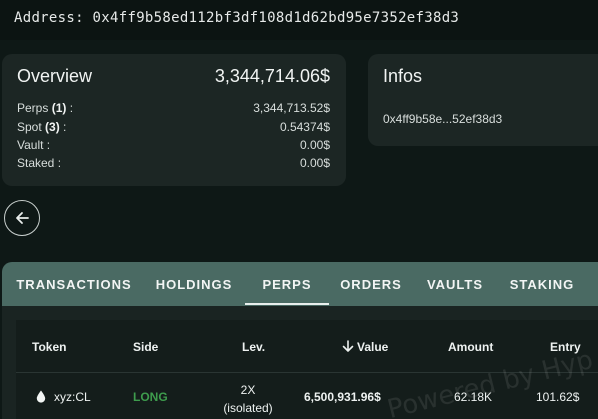  What do you see at coordinates (291, 108) in the screenshot?
I see `overview-row-value: 3,344,713.52$` at bounding box center [291, 108].